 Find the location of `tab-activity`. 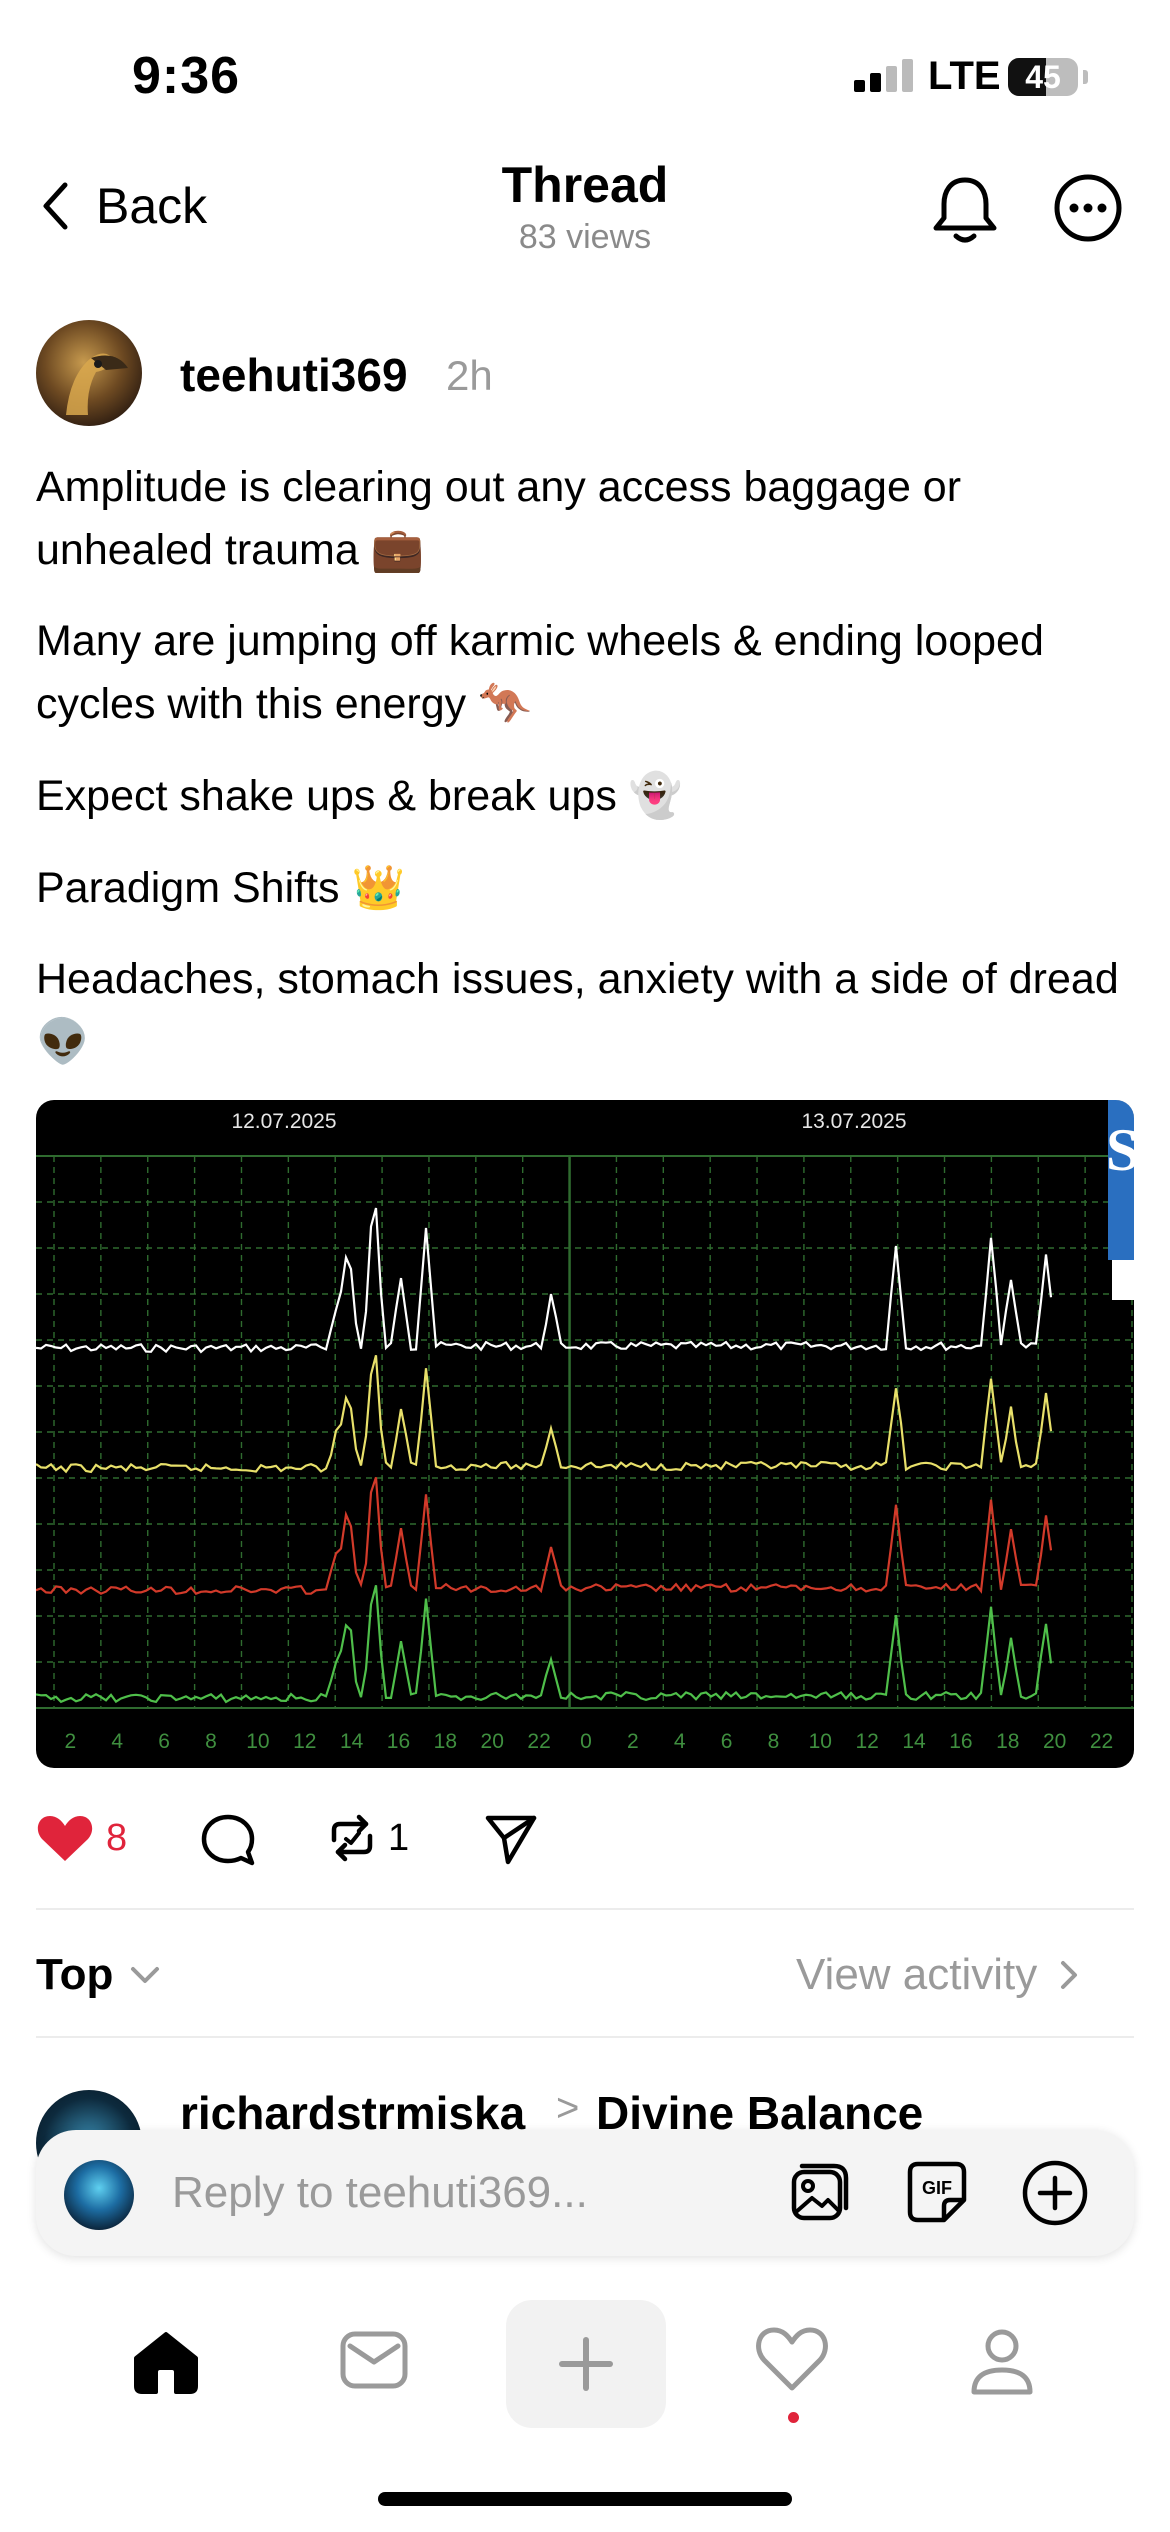

tab-activity is located at coordinates (792, 2361).